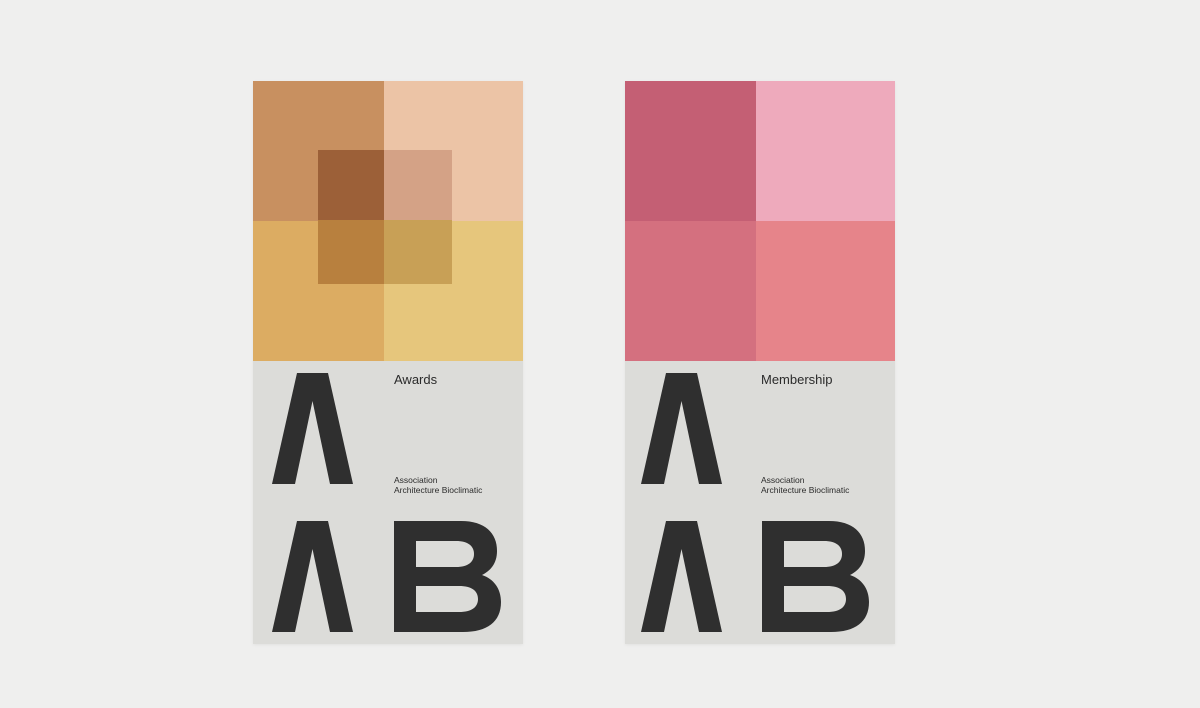 This screenshot has width=1200, height=708. What do you see at coordinates (797, 379) in the screenshot?
I see `card-title: Membership` at bounding box center [797, 379].